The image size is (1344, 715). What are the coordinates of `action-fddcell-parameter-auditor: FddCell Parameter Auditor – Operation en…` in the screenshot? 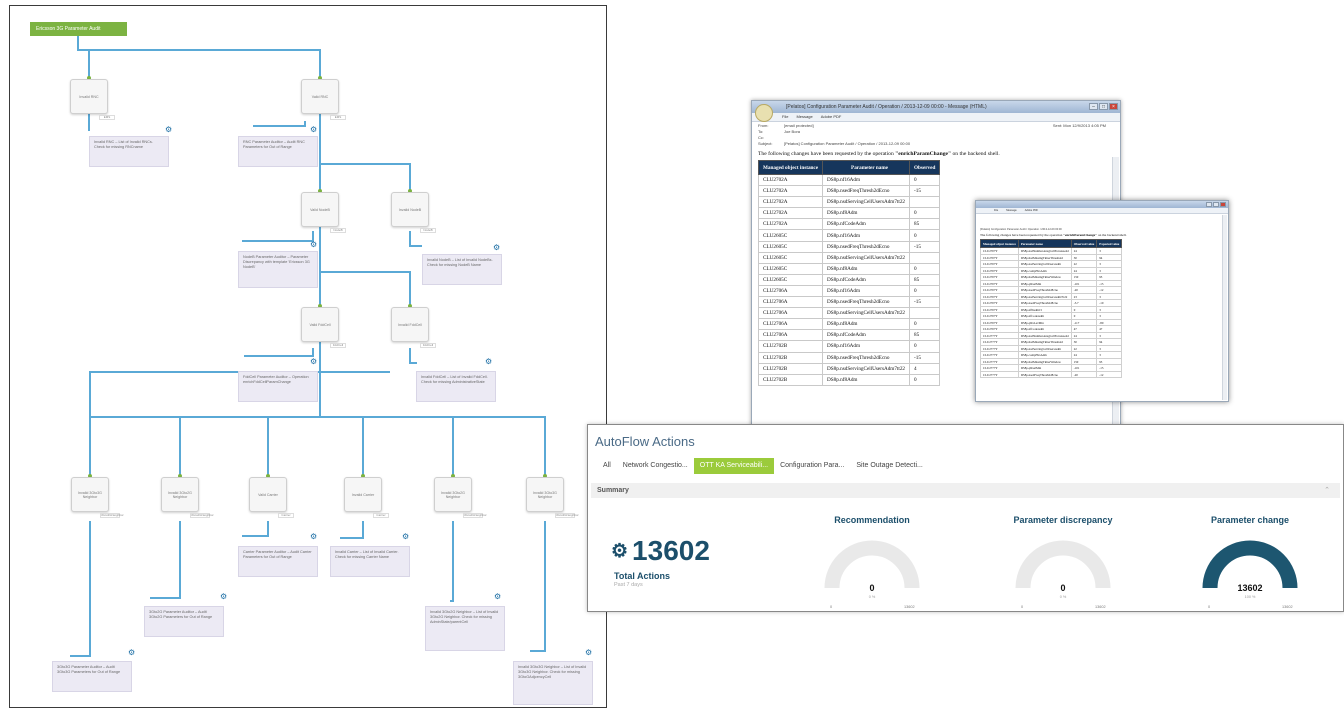 It's located at (278, 386).